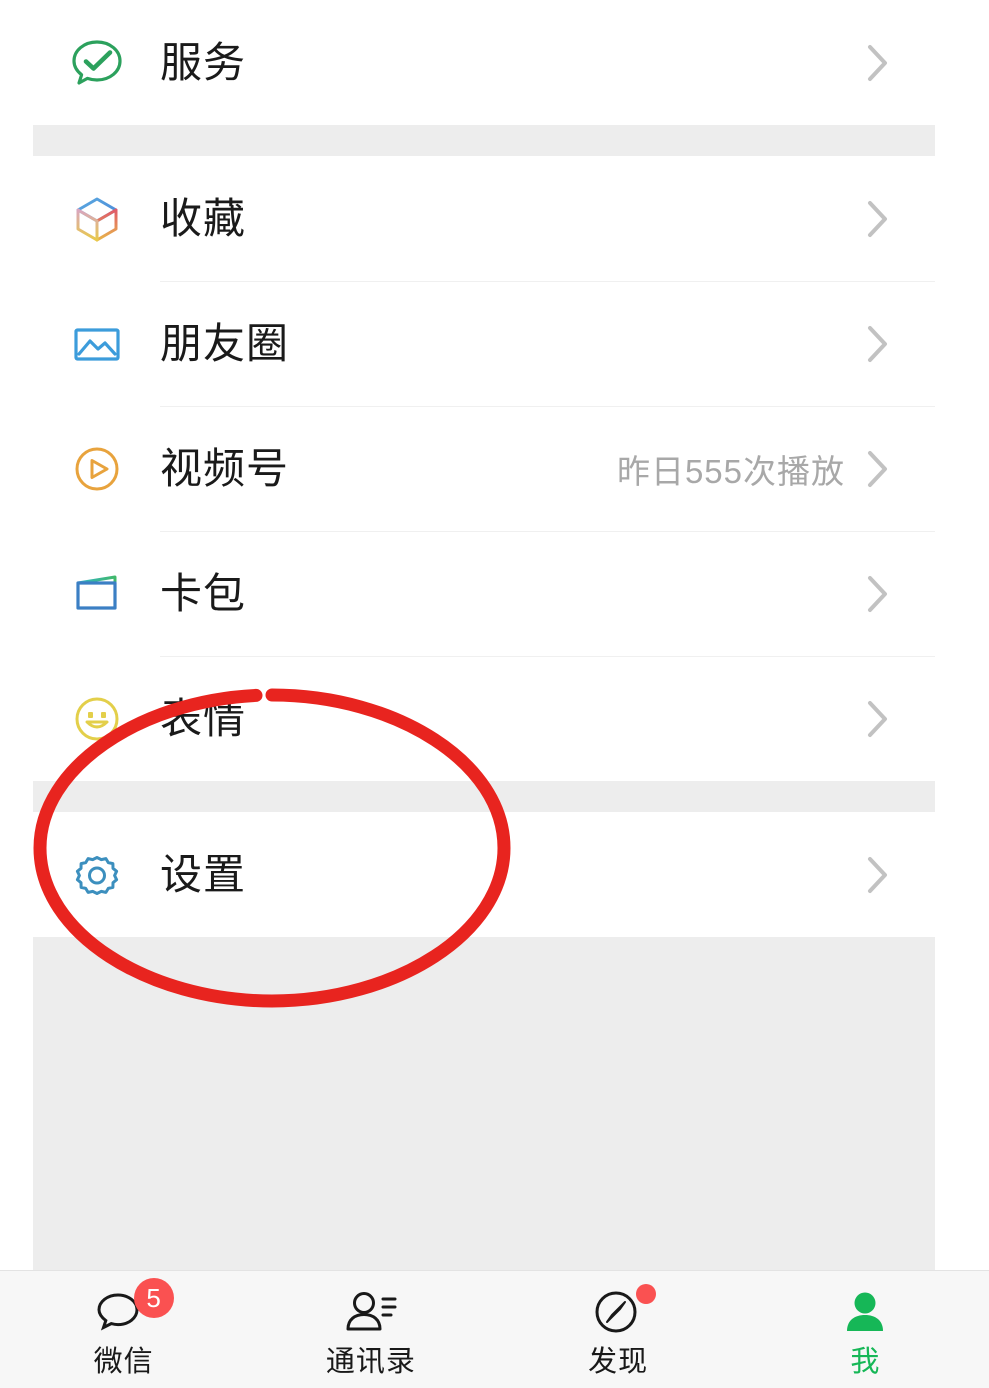 Image resolution: width=989 pixels, height=1388 pixels. I want to click on services-checkmark-bubble-icon, so click(96, 63).